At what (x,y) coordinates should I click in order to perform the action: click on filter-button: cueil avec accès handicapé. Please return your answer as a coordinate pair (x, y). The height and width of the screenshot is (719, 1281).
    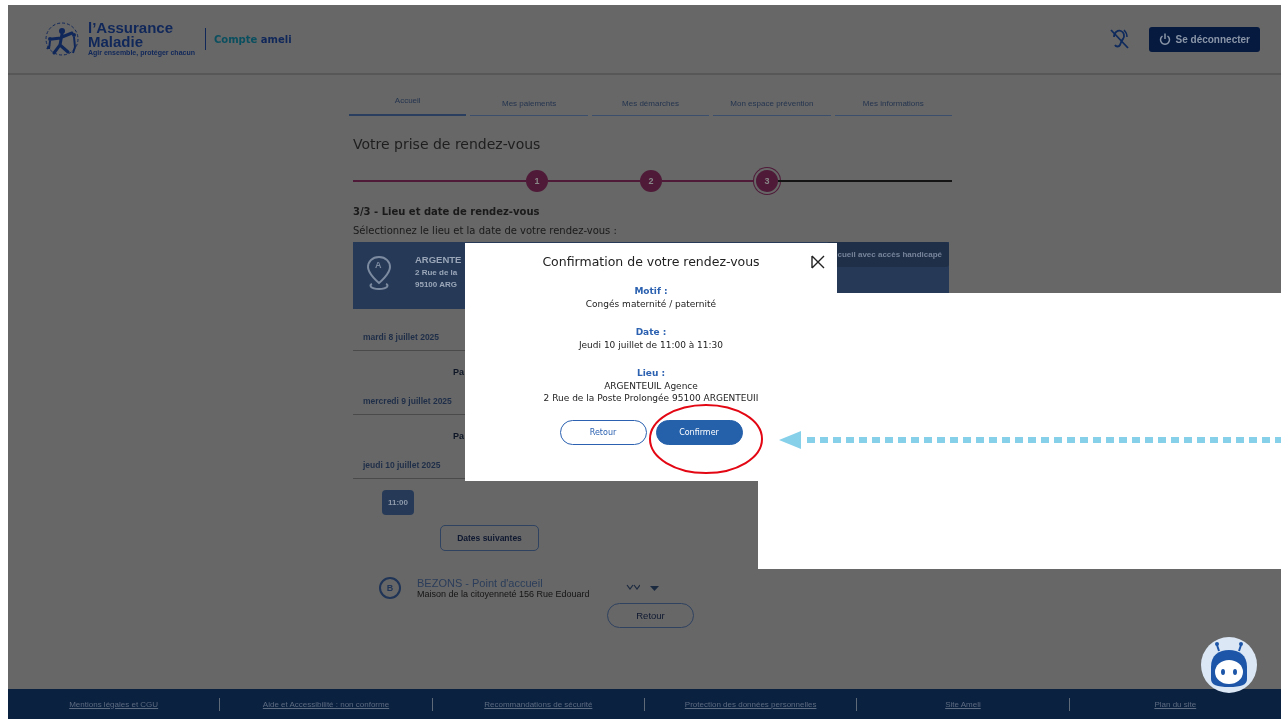
    Looking at the image, I should click on (888, 254).